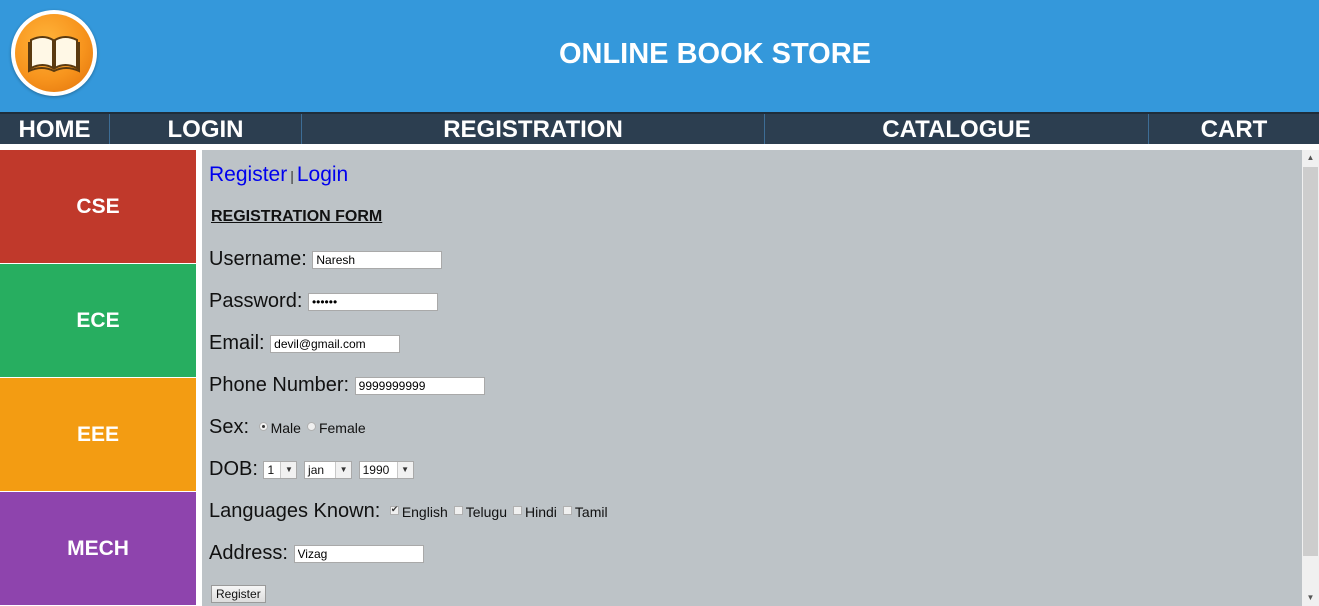 This screenshot has width=1319, height=606. What do you see at coordinates (328, 469) in the screenshot?
I see `dob-month-select: jan ▼` at bounding box center [328, 469].